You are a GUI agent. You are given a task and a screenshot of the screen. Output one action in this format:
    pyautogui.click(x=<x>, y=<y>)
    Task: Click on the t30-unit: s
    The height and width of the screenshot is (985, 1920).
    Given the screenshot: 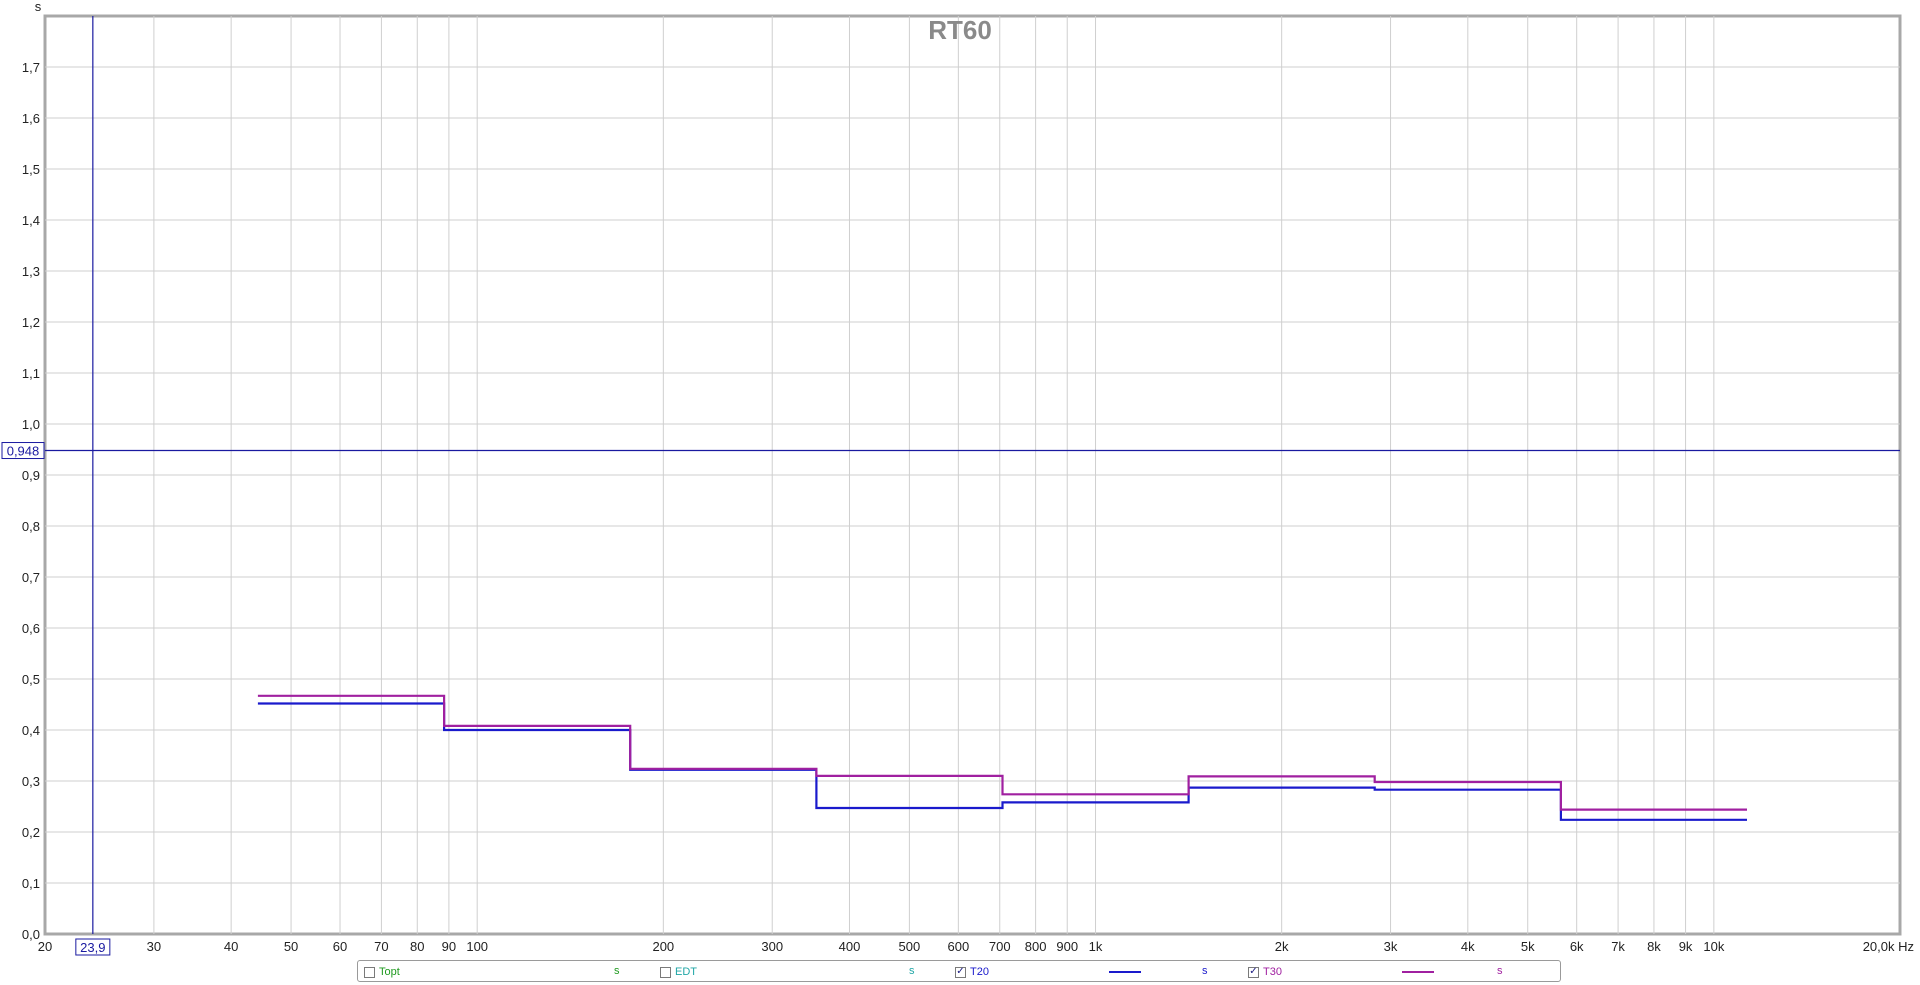 What is the action you would take?
    pyautogui.click(x=1500, y=971)
    